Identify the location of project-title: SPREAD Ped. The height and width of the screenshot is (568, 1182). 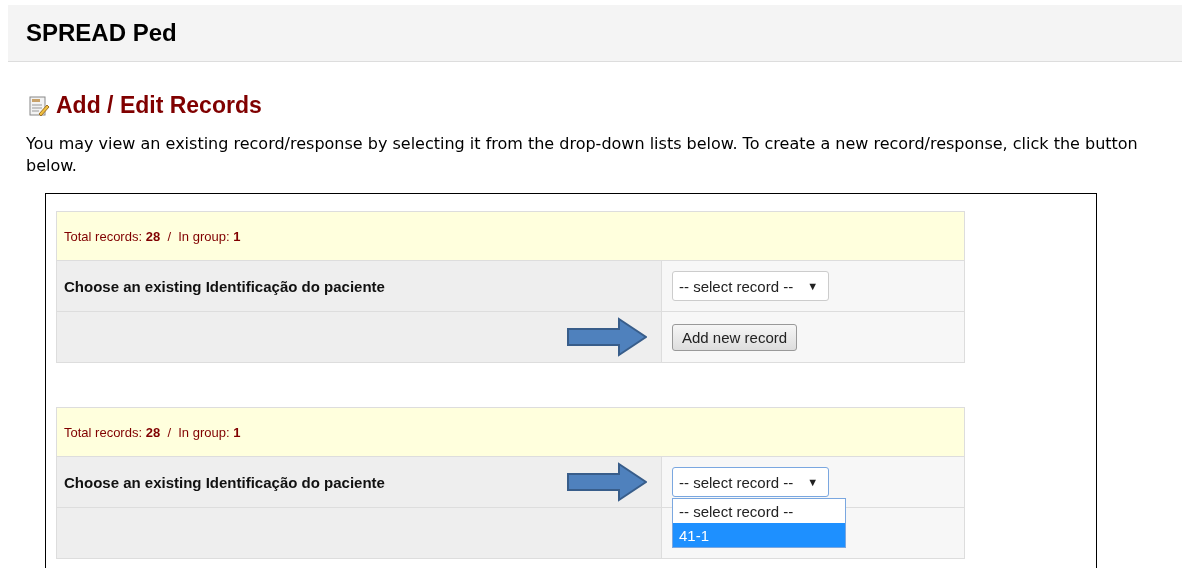
(101, 33).